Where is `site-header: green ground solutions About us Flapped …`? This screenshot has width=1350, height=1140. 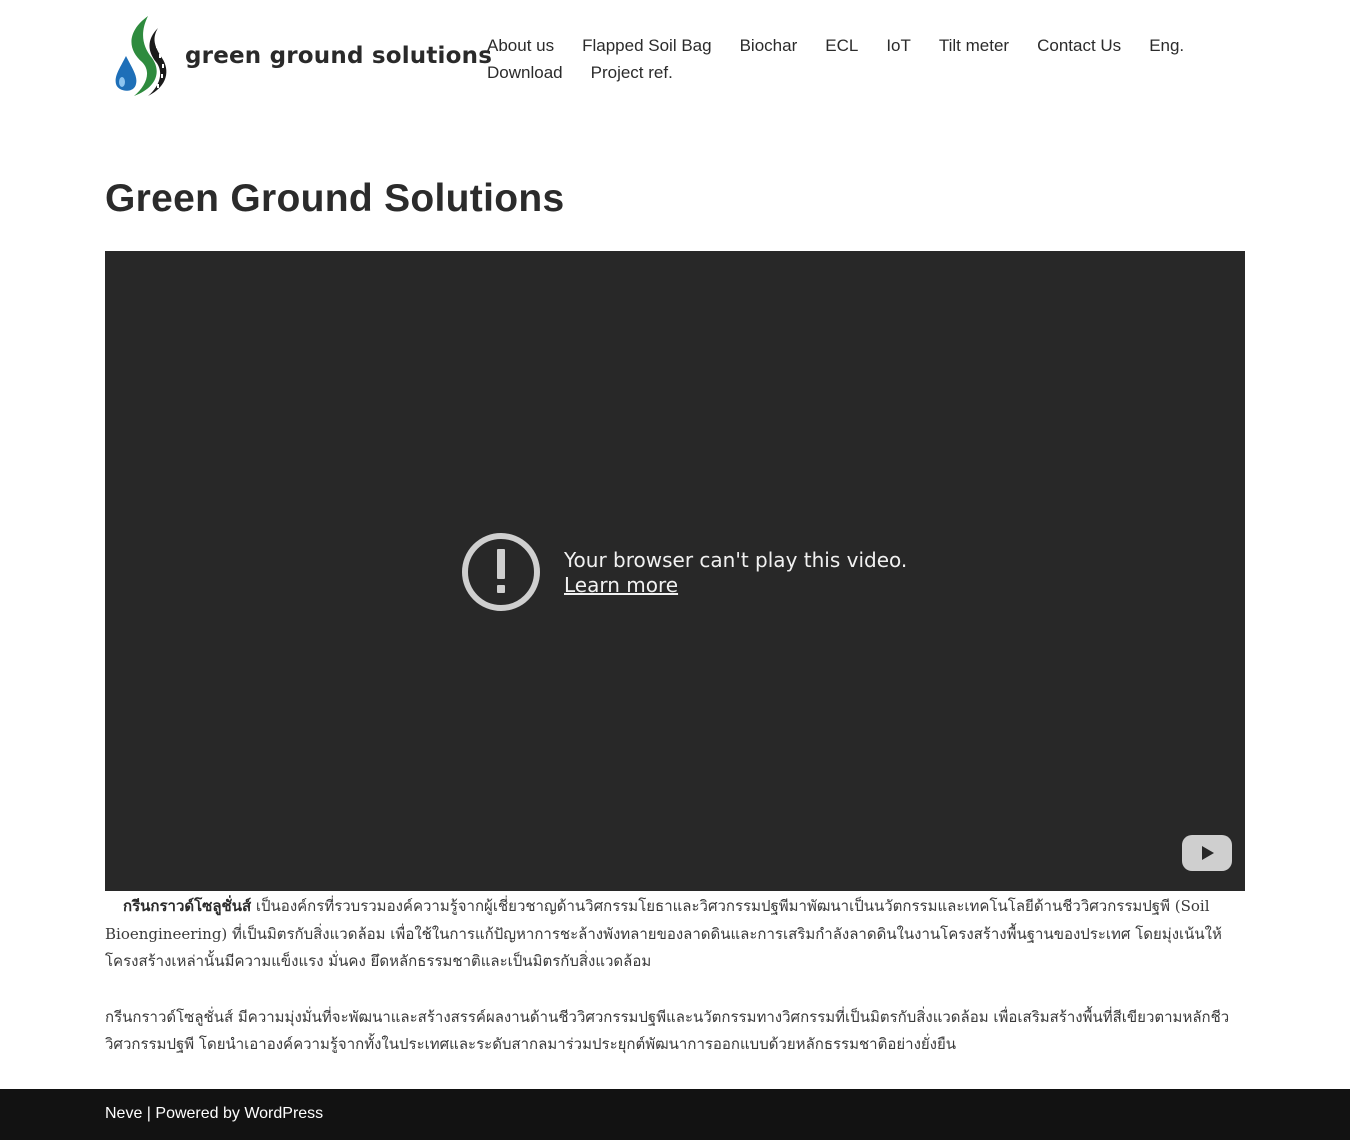
site-header: green ground solutions About us Flapped … is located at coordinates (675, 57).